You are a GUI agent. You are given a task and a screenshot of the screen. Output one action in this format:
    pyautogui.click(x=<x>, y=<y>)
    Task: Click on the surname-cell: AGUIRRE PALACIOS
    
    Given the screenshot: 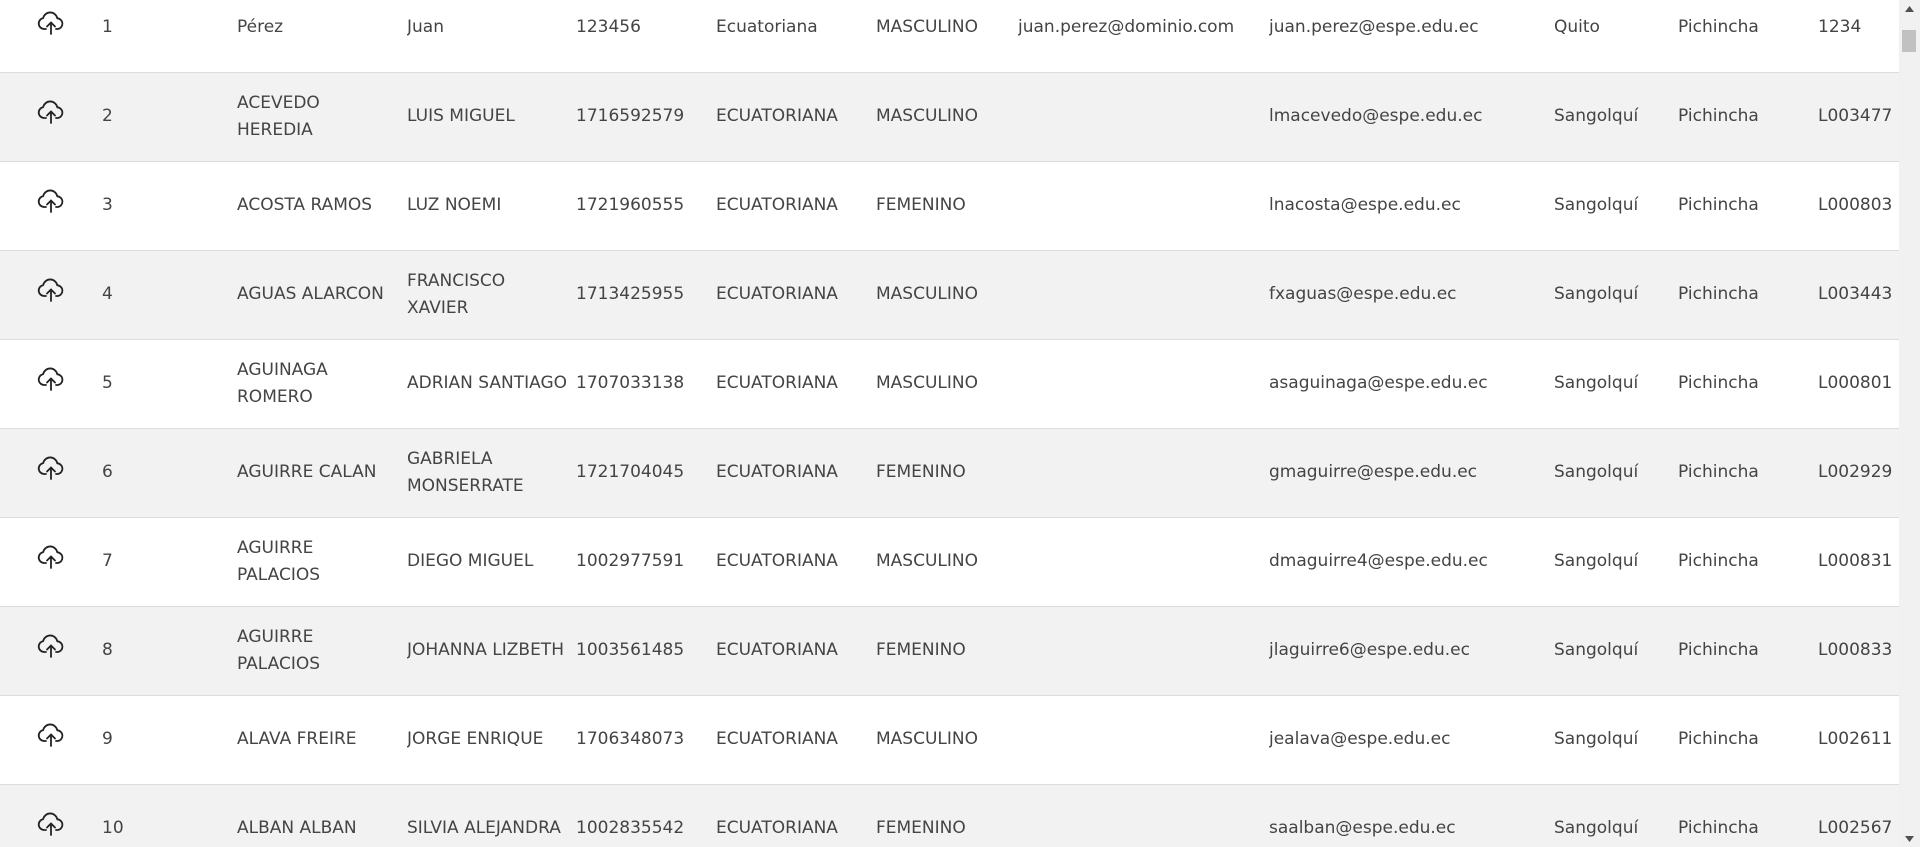 What is the action you would take?
    pyautogui.click(x=279, y=561)
    